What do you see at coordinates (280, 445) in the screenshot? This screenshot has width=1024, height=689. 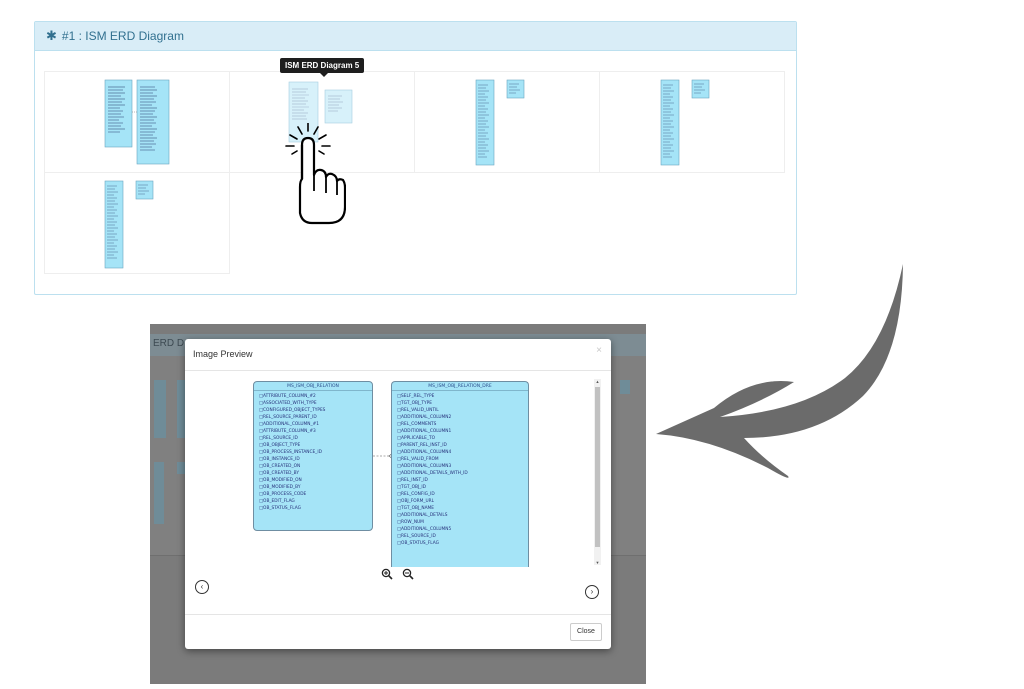 I see `erd-column: □OB_OBJECT_TYPE` at bounding box center [280, 445].